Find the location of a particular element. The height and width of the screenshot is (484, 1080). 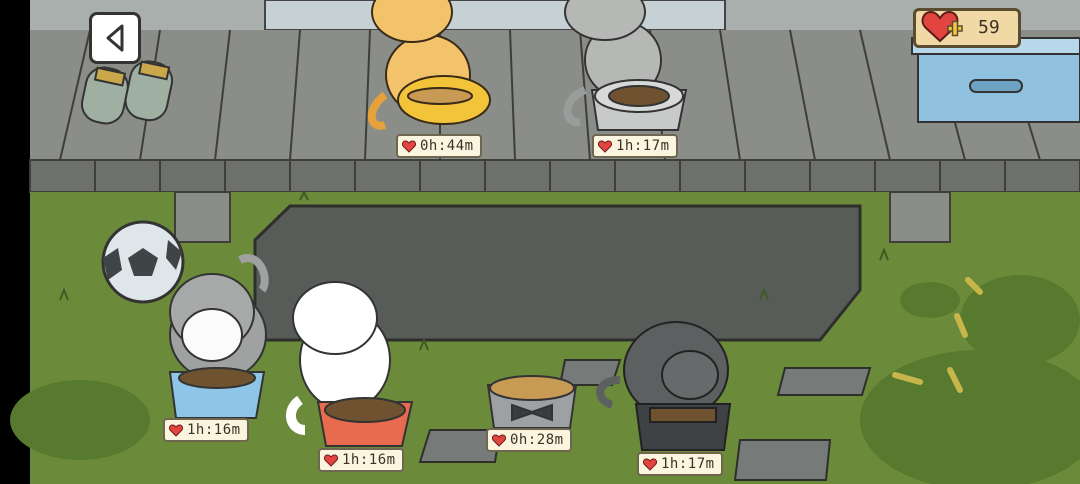

feeding-timer-white-cat: 1h:16m is located at coordinates (361, 460).